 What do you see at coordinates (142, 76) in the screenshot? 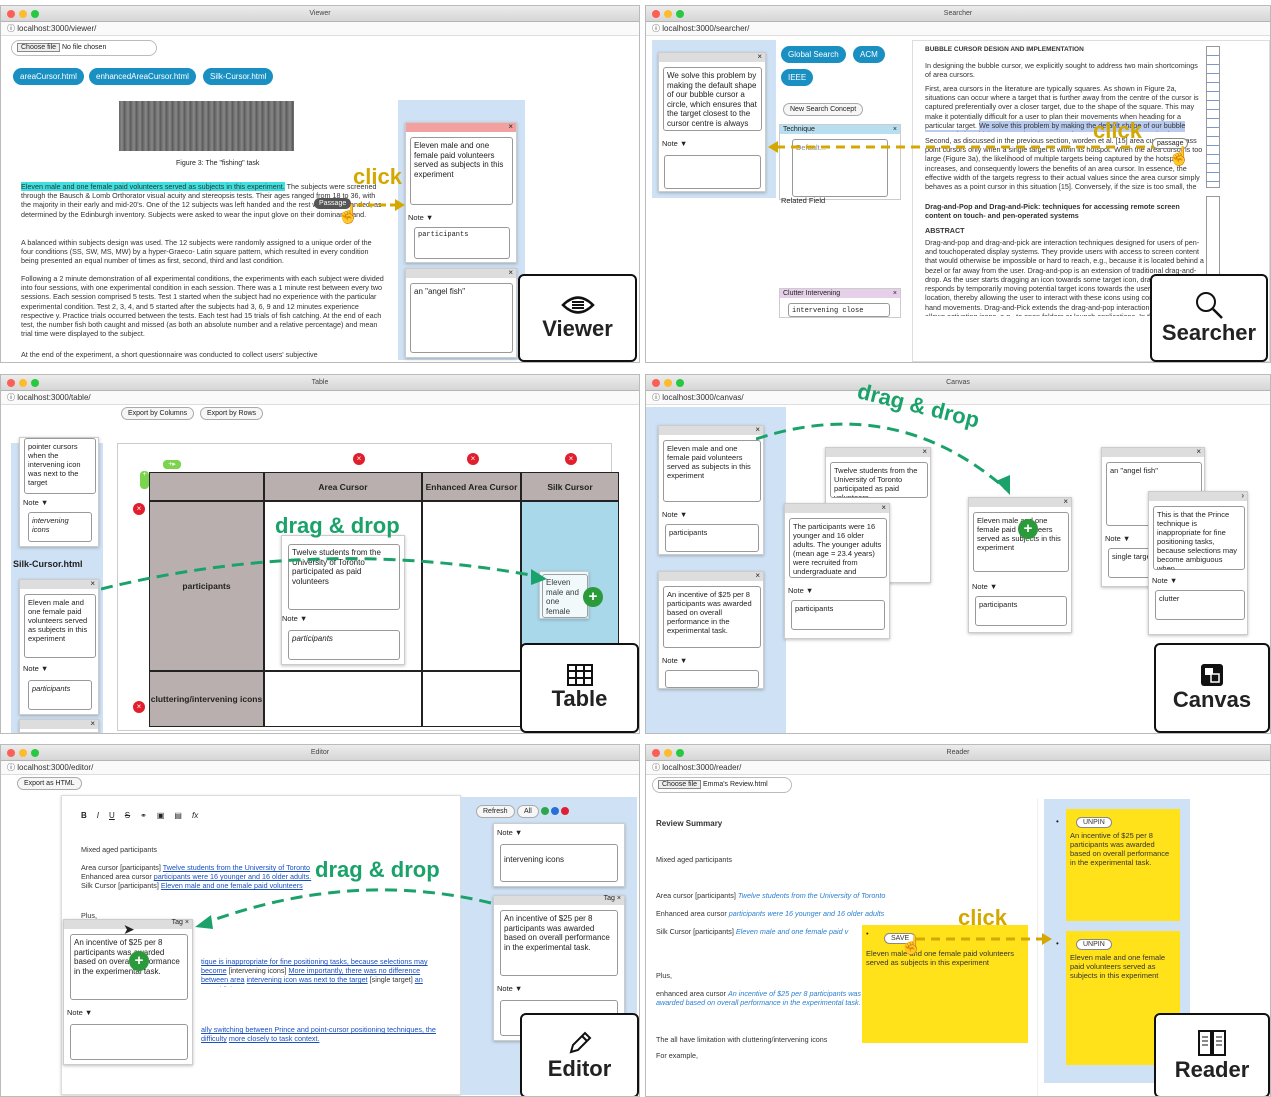
I see `file-tab-enhanced: enhancedAreaCursor.html` at bounding box center [142, 76].